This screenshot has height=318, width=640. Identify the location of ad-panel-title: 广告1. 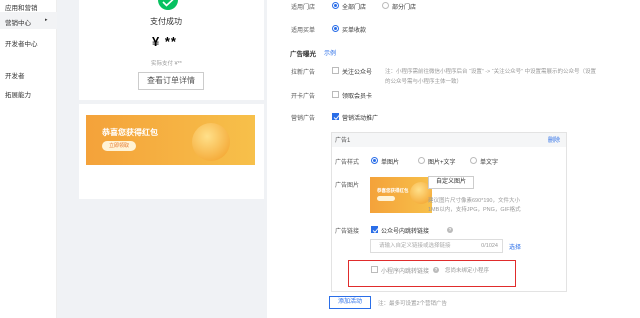
(343, 141).